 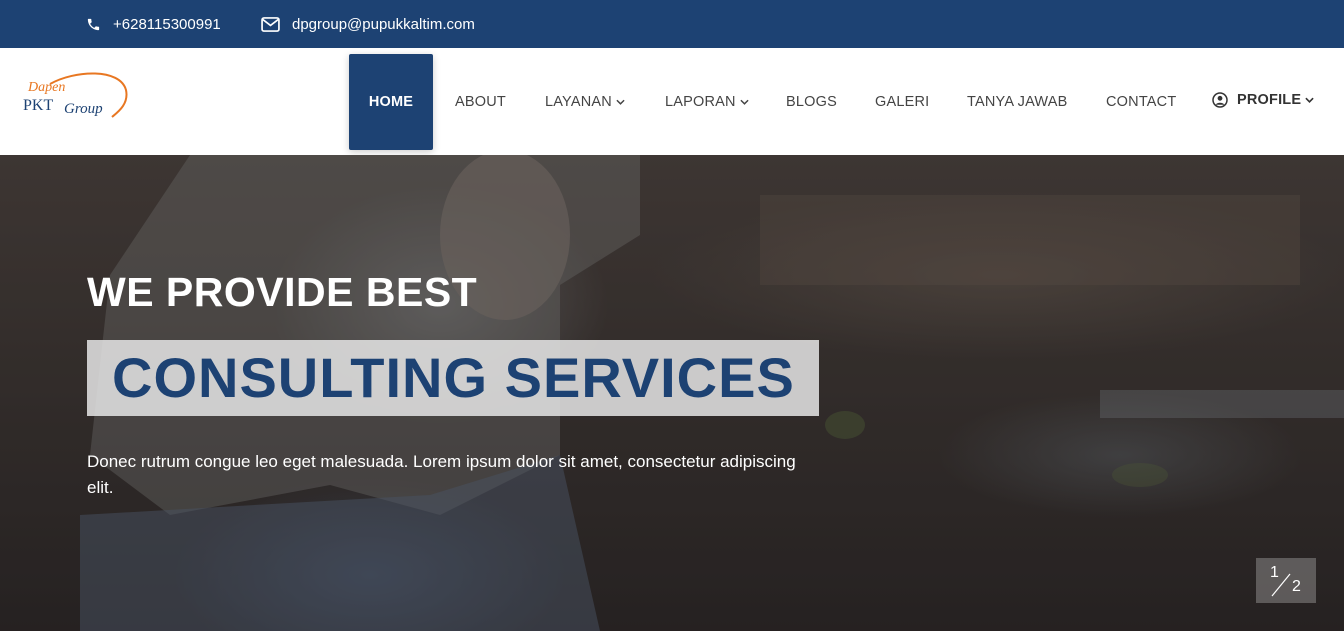 I want to click on nav-profile: PROFILE, so click(x=1263, y=99).